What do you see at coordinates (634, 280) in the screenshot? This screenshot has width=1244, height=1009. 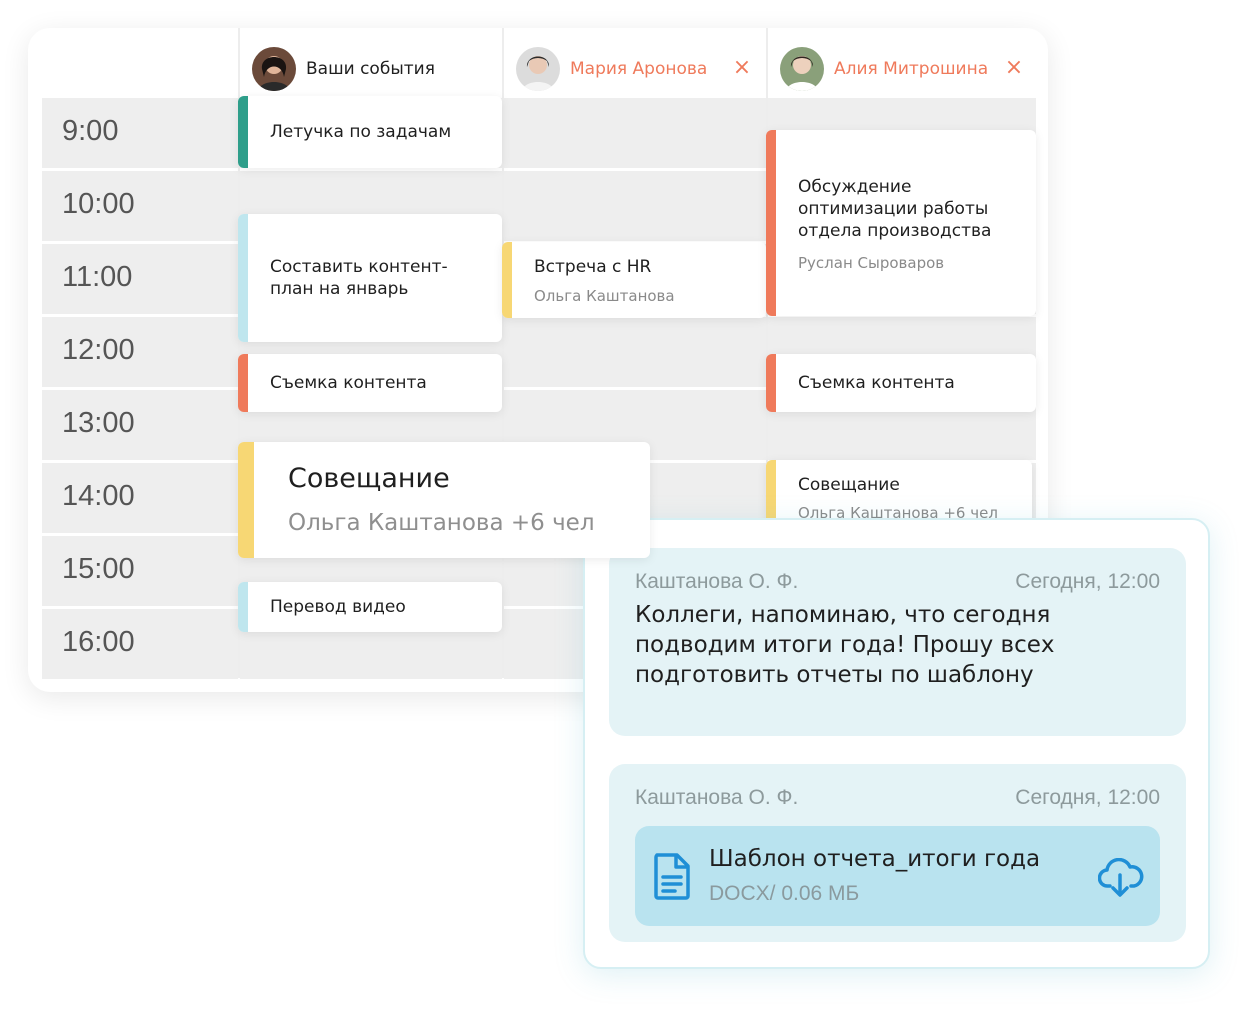 I see `event-card: Встреча с HR Ольга Каштанова` at bounding box center [634, 280].